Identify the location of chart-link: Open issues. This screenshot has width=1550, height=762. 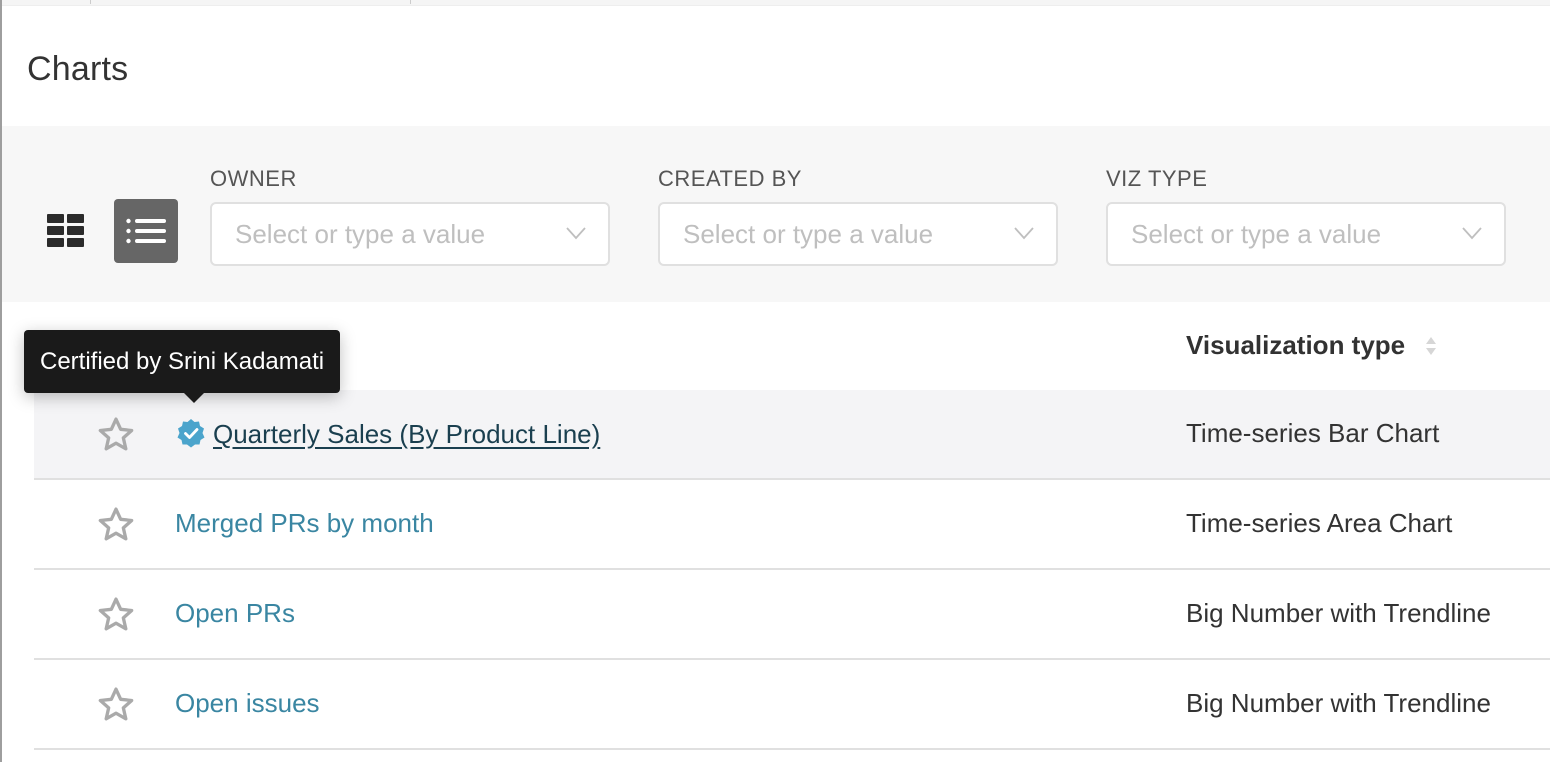
(247, 703).